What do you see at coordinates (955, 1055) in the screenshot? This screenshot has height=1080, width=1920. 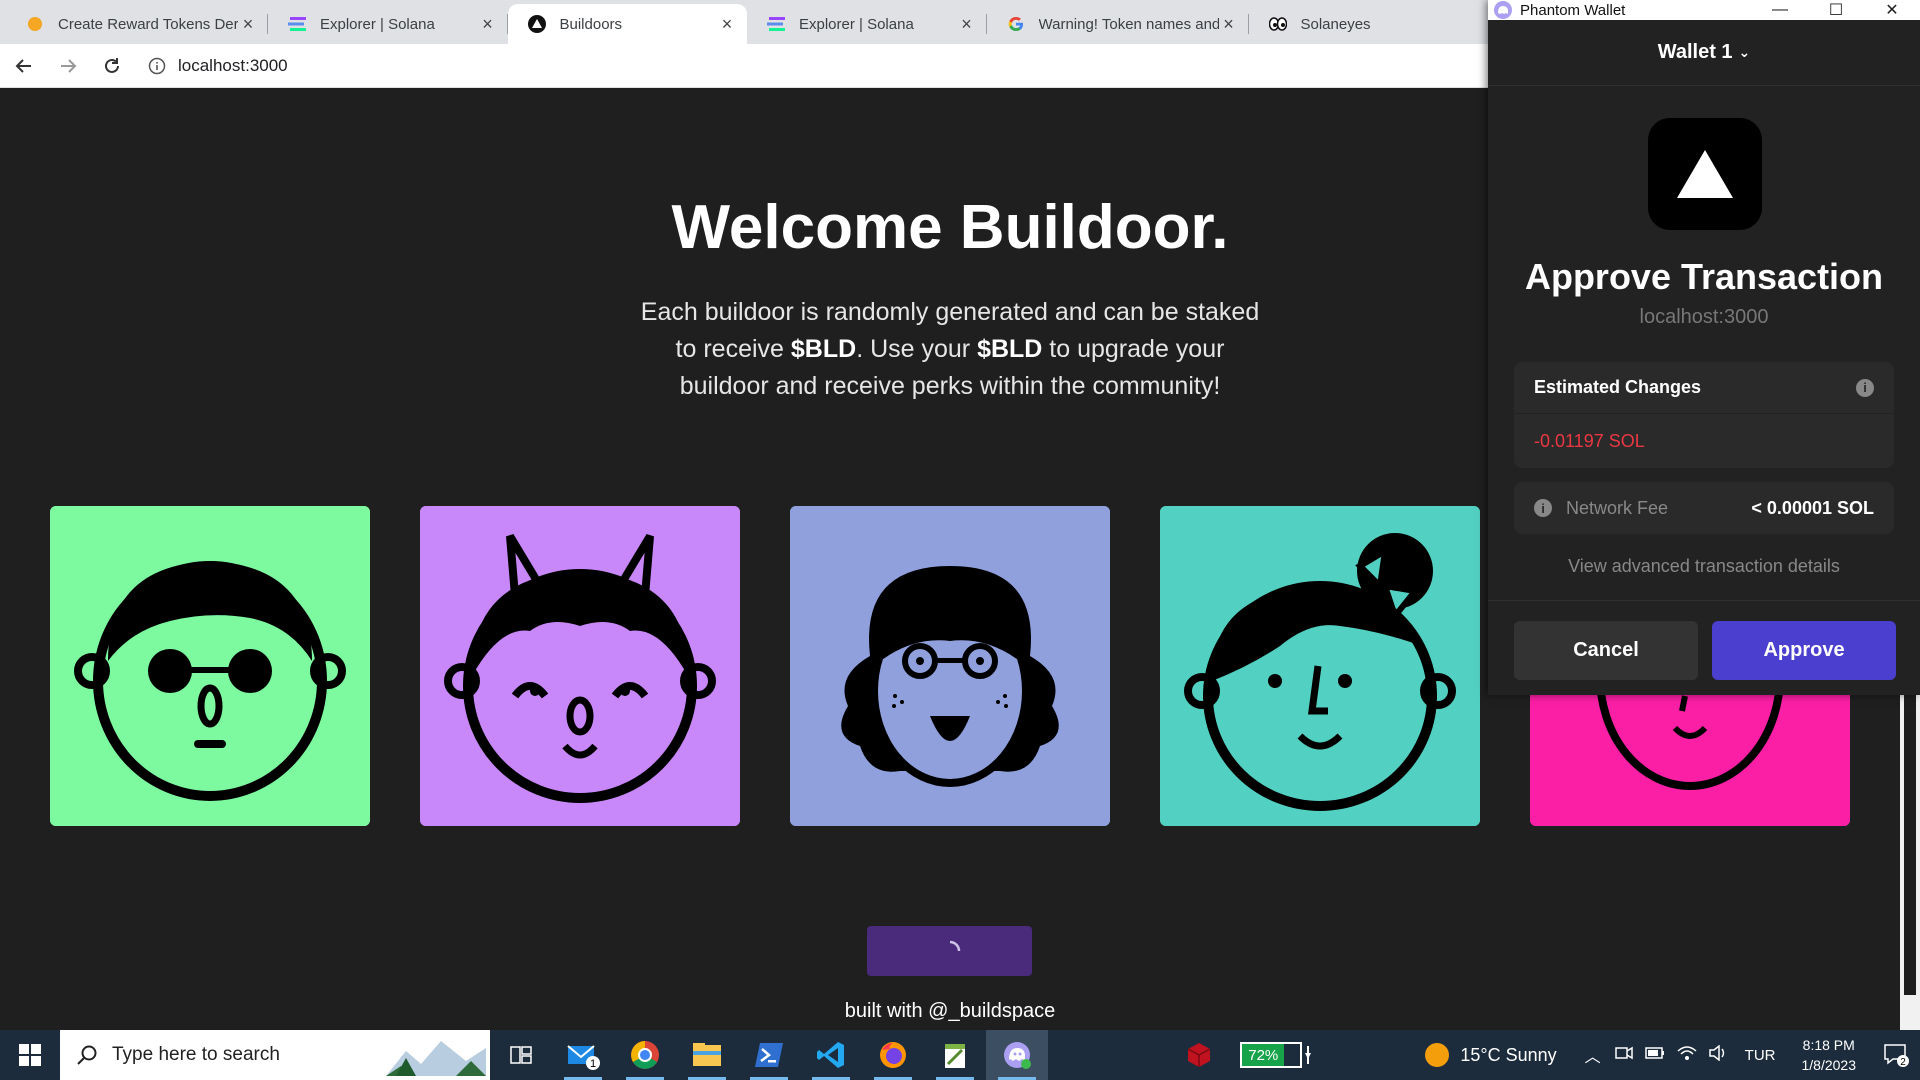 I see `notepad-plus-icon` at bounding box center [955, 1055].